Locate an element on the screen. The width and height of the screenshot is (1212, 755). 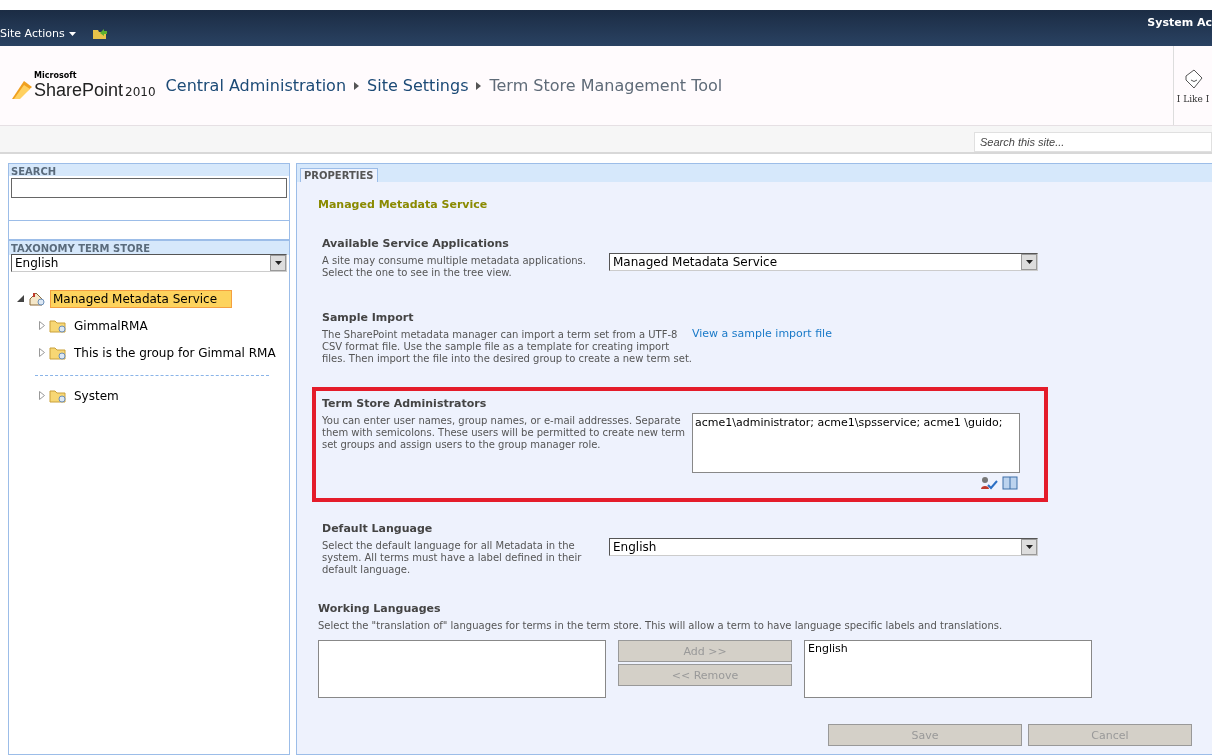
breadcrumb-link: Term Store Management Tool is located at coordinates (606, 85).